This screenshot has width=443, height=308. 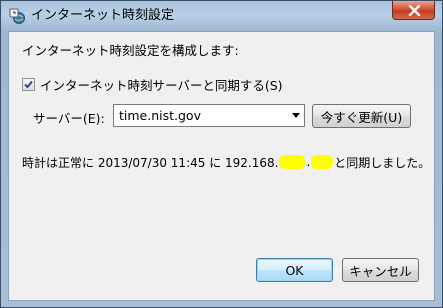 I want to click on server-label: サーバー(E):, so click(x=69, y=118).